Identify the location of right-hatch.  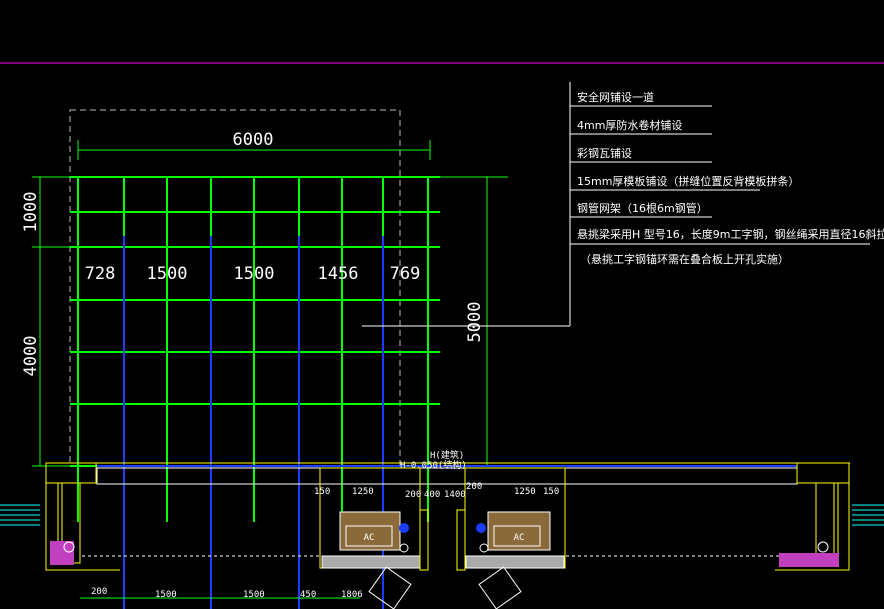
(868, 515).